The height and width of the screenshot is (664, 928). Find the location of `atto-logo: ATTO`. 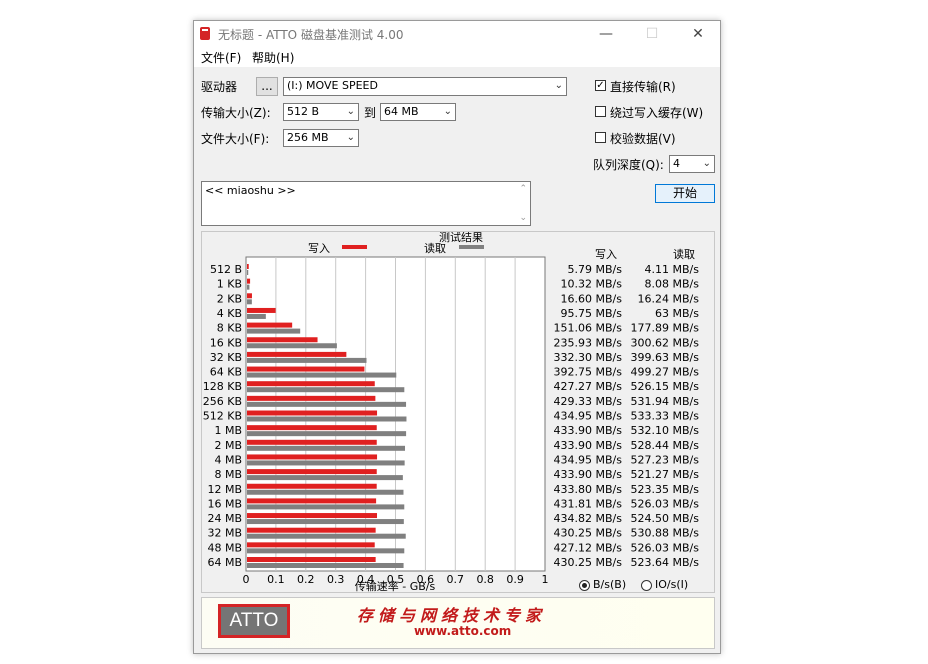

atto-logo: ATTO is located at coordinates (254, 621).